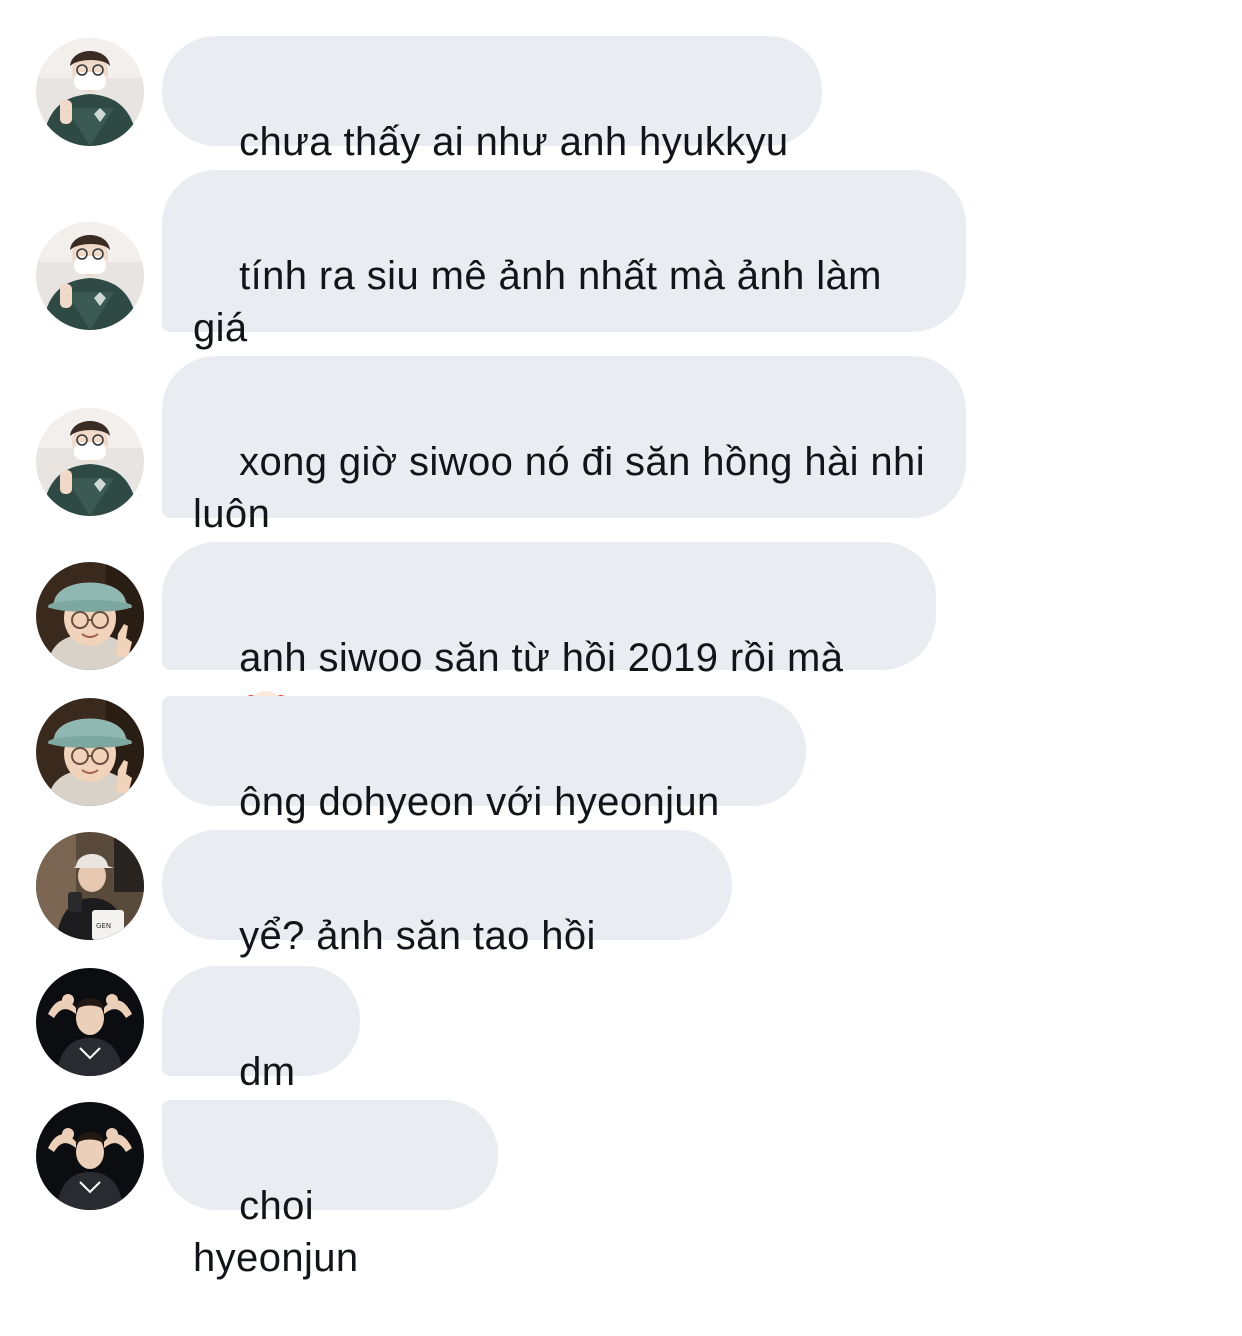 Image resolution: width=1242 pixels, height=1336 pixels. I want to click on svg-text: GEN, so click(103, 926).